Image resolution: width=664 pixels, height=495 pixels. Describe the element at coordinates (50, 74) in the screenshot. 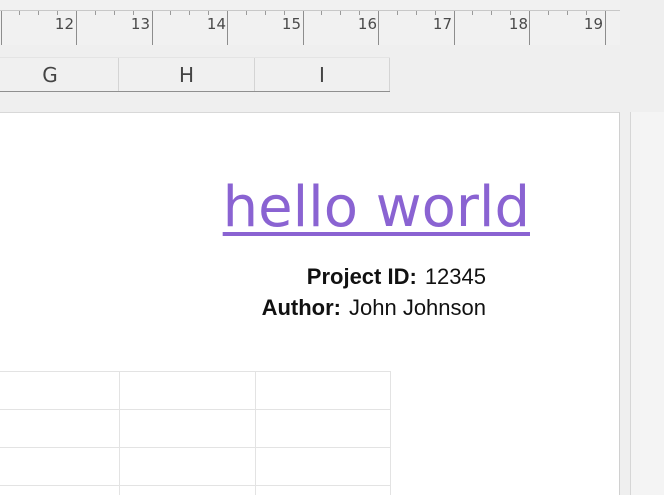

I see `column-header-label: G` at that location.